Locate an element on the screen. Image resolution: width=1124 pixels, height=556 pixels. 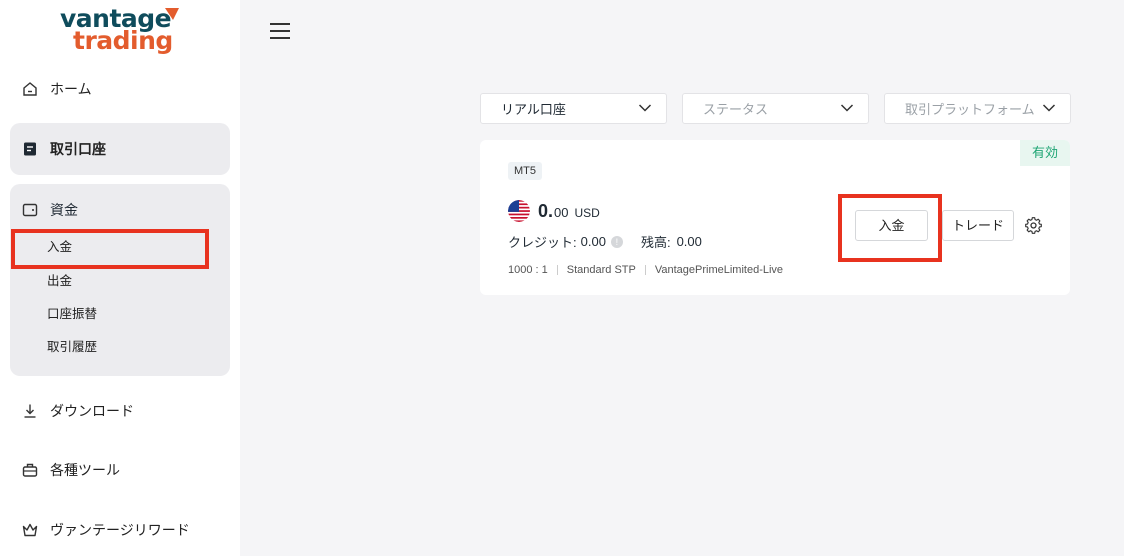
crown-icon is located at coordinates (30, 530).